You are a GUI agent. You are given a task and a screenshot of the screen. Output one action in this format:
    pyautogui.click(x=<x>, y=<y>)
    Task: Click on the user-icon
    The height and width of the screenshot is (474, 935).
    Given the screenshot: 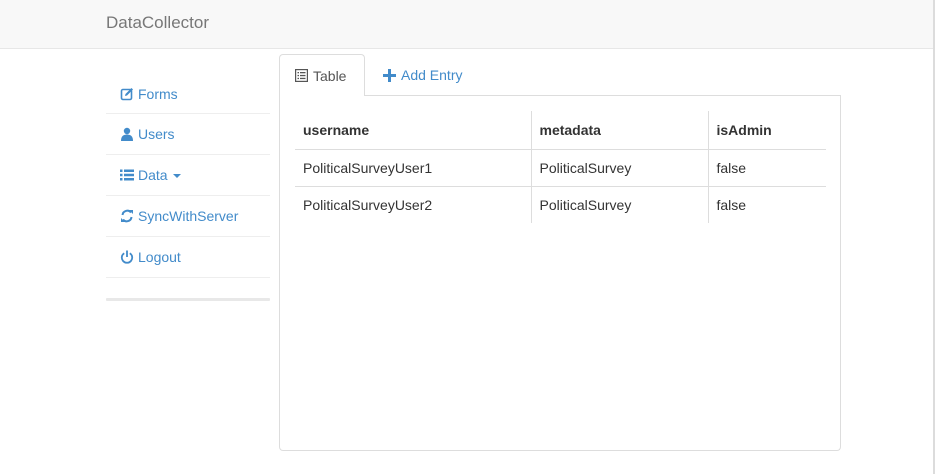 What is the action you would take?
    pyautogui.click(x=127, y=134)
    